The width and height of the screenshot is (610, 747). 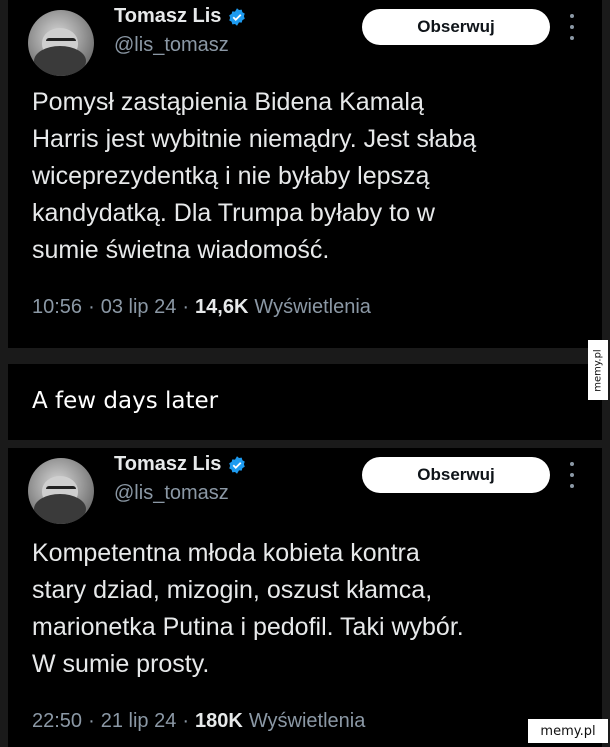 I want to click on views-count: 14,6K, so click(x=222, y=307).